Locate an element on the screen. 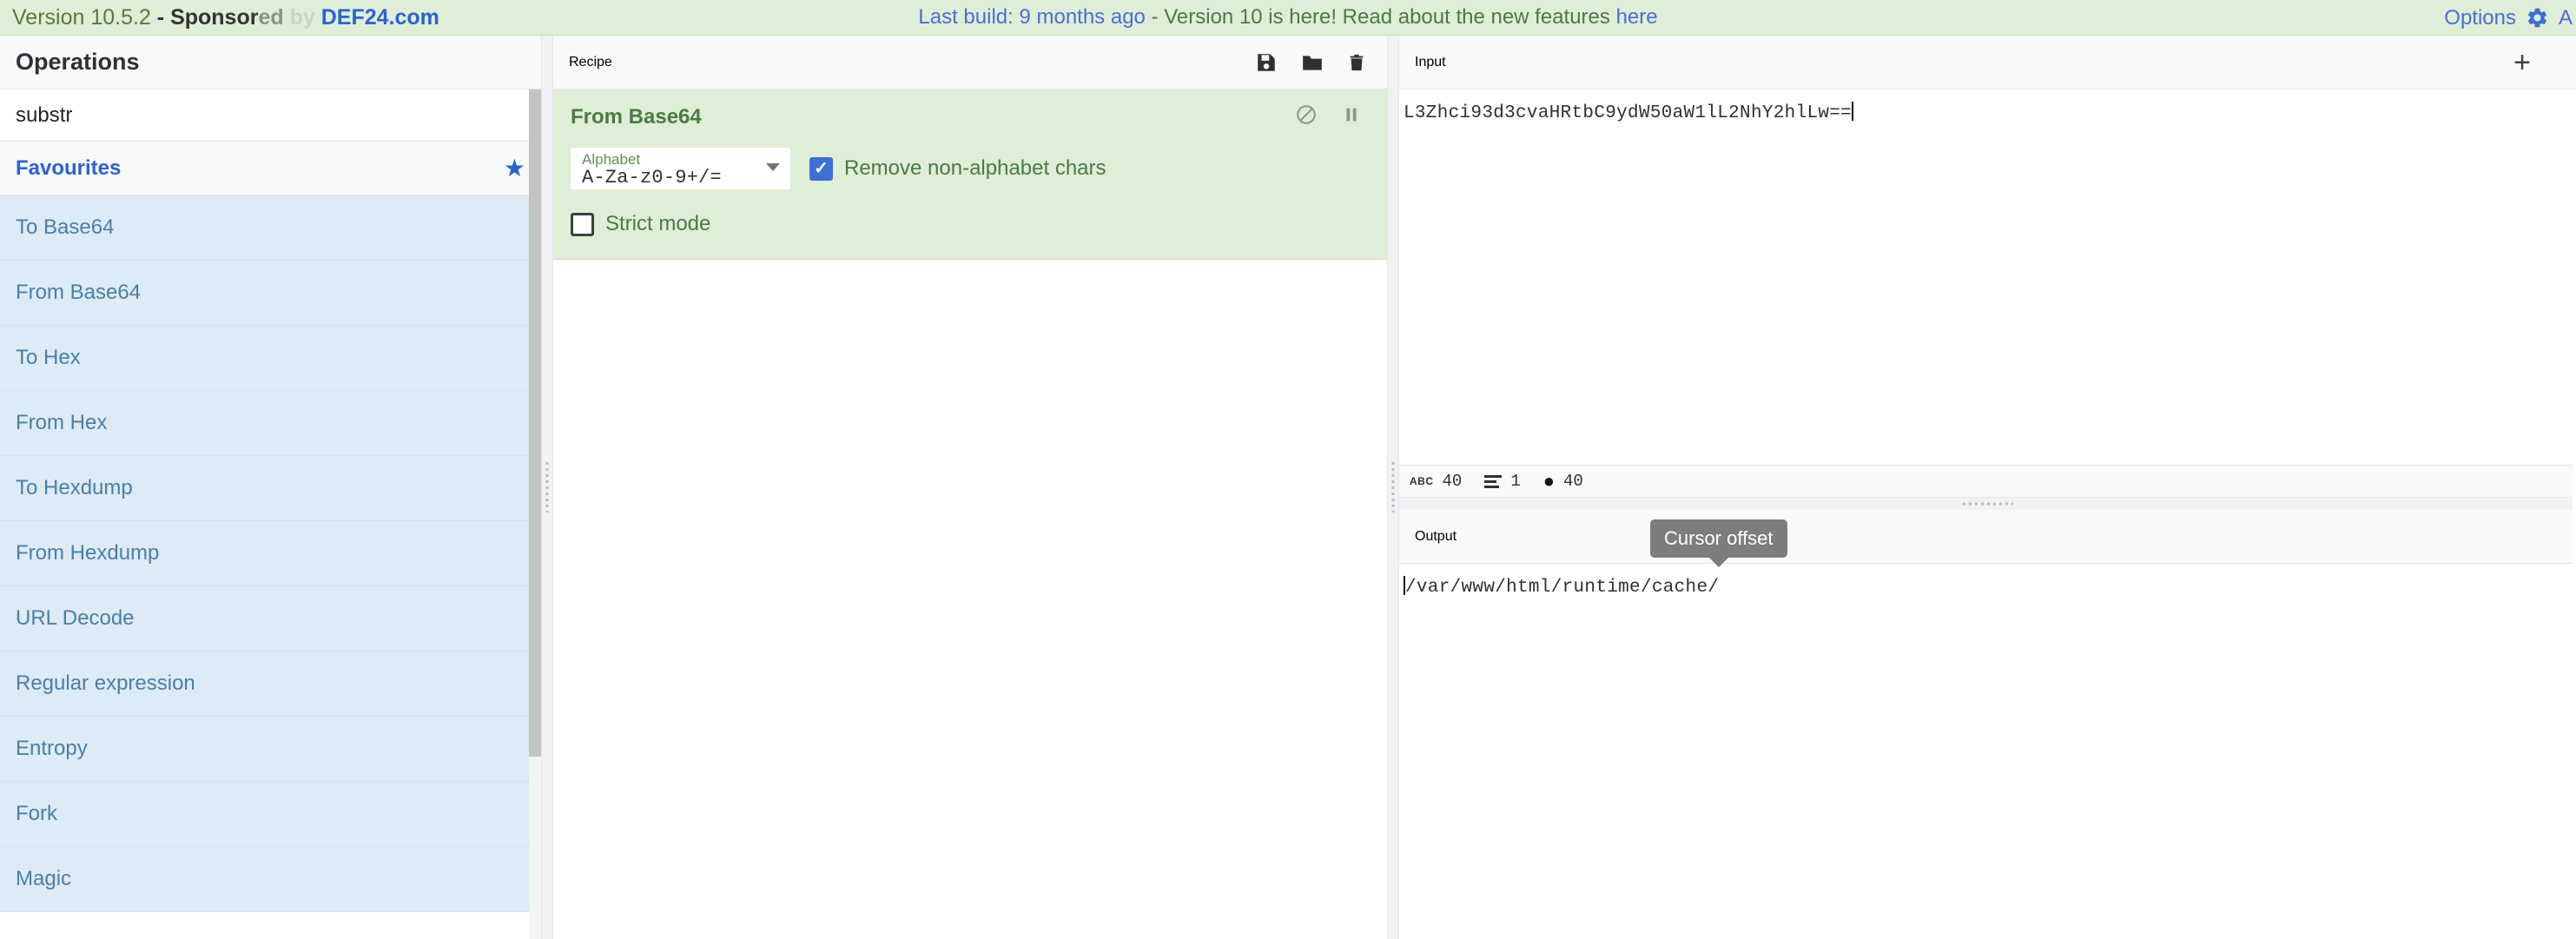 The image size is (2576, 939). io-right-edge is located at coordinates (2574, 514).